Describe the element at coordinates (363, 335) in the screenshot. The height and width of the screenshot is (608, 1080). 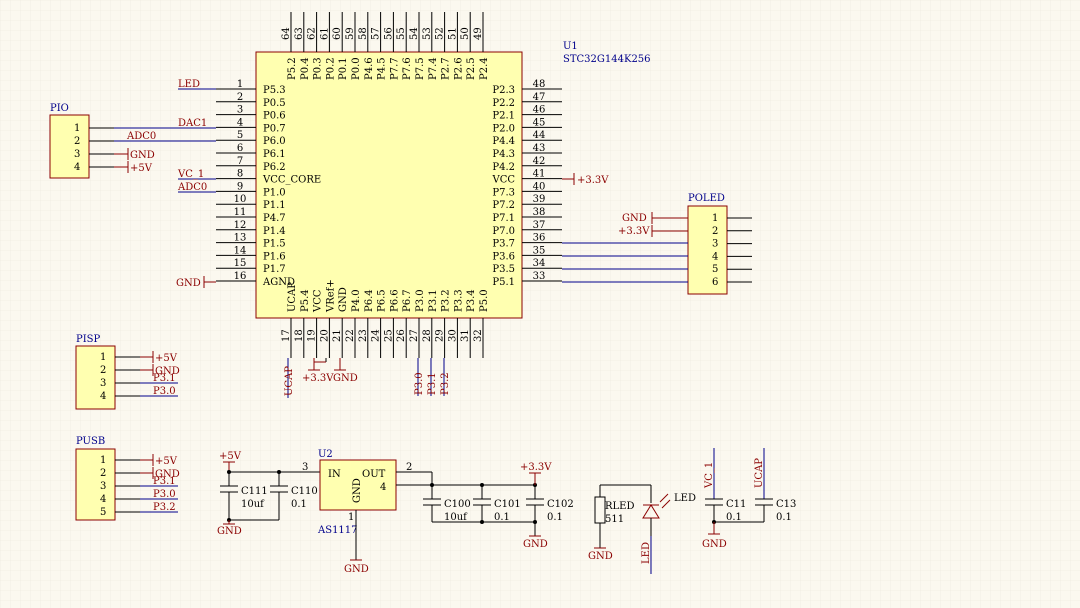
I see `pin-num-23: 23` at that location.